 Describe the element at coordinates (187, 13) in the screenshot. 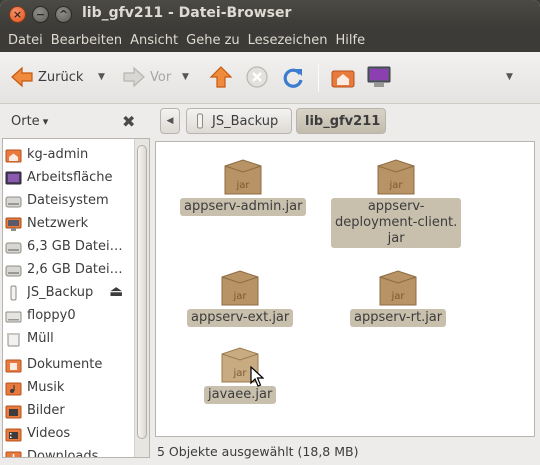

I see `window-title: lib_gfv211 - Datei-Browser` at that location.